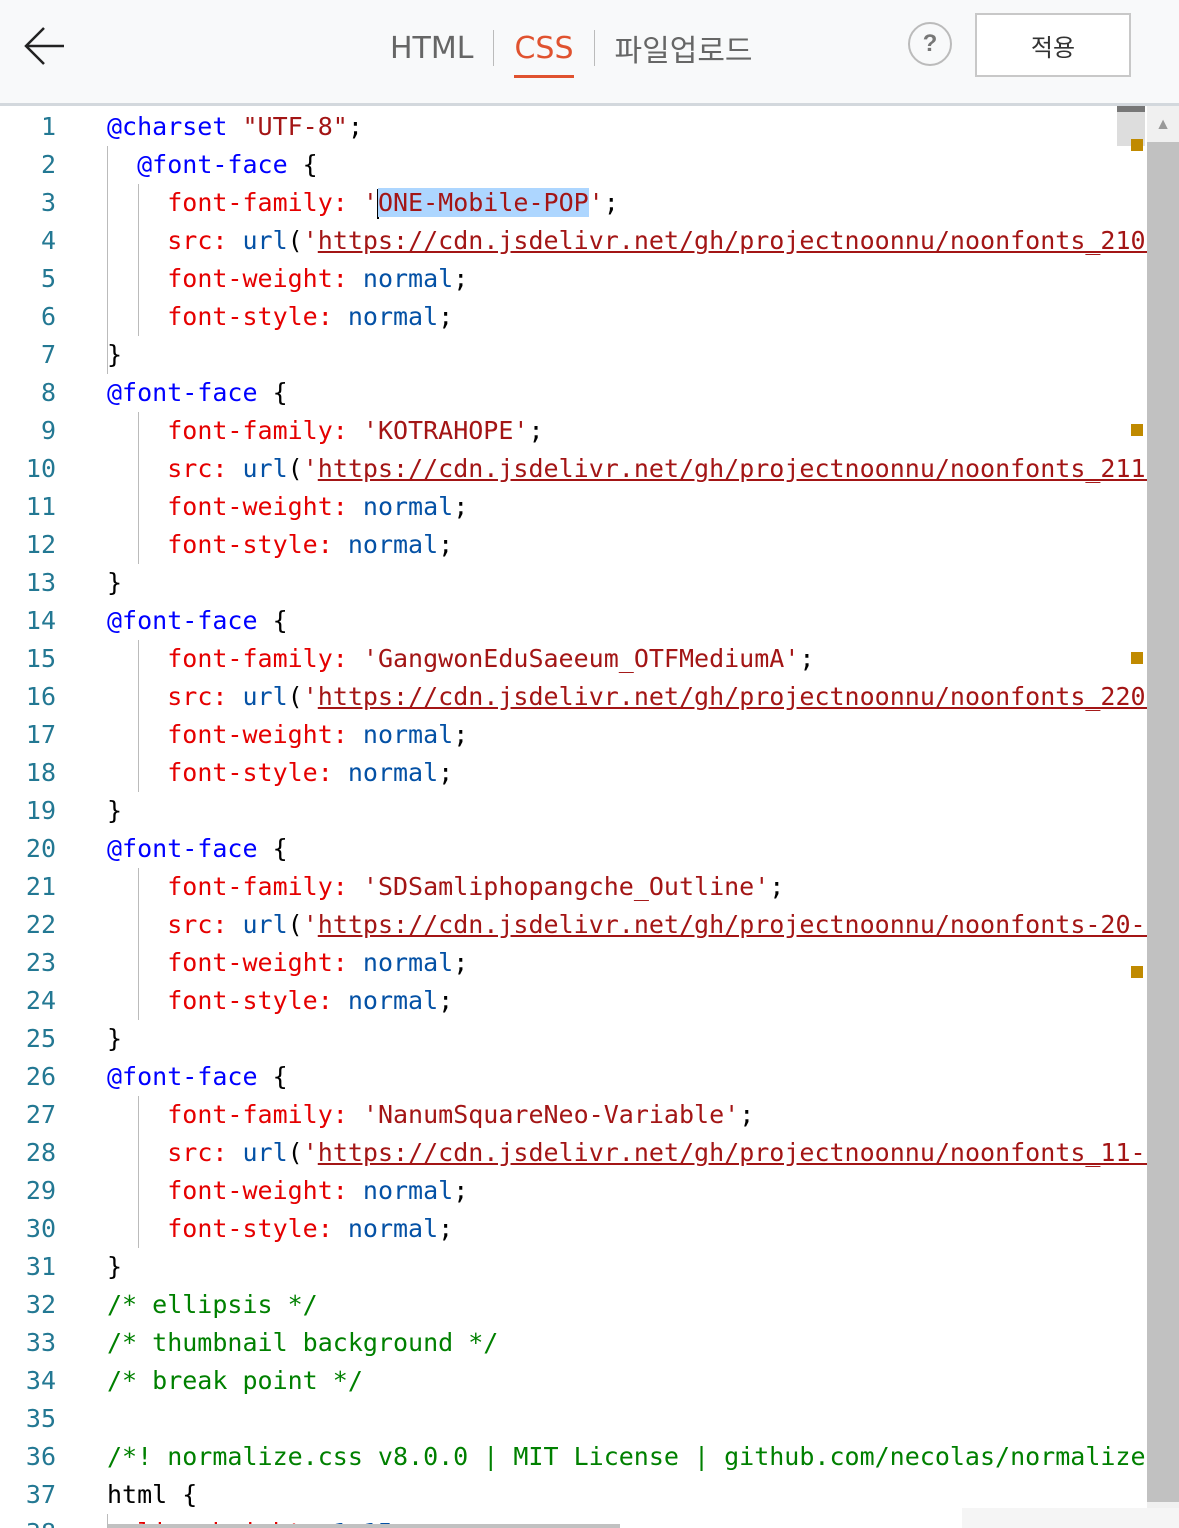 The image size is (1179, 1528). Describe the element at coordinates (573, 355) in the screenshot. I see `code-line: 7}` at that location.